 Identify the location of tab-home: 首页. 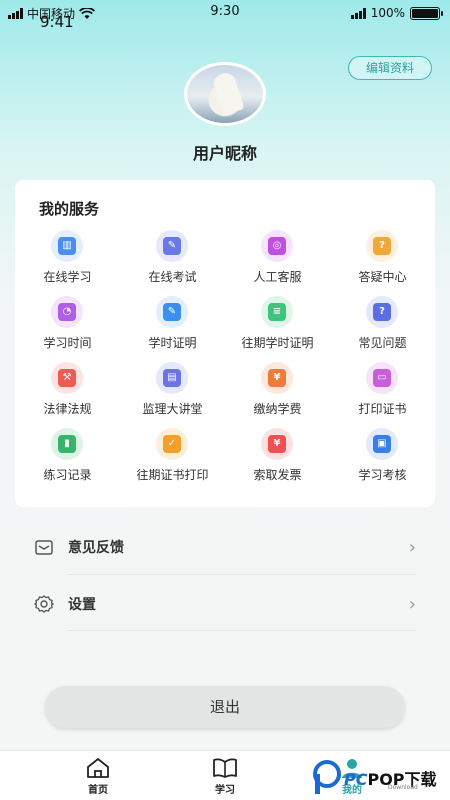
(98, 776).